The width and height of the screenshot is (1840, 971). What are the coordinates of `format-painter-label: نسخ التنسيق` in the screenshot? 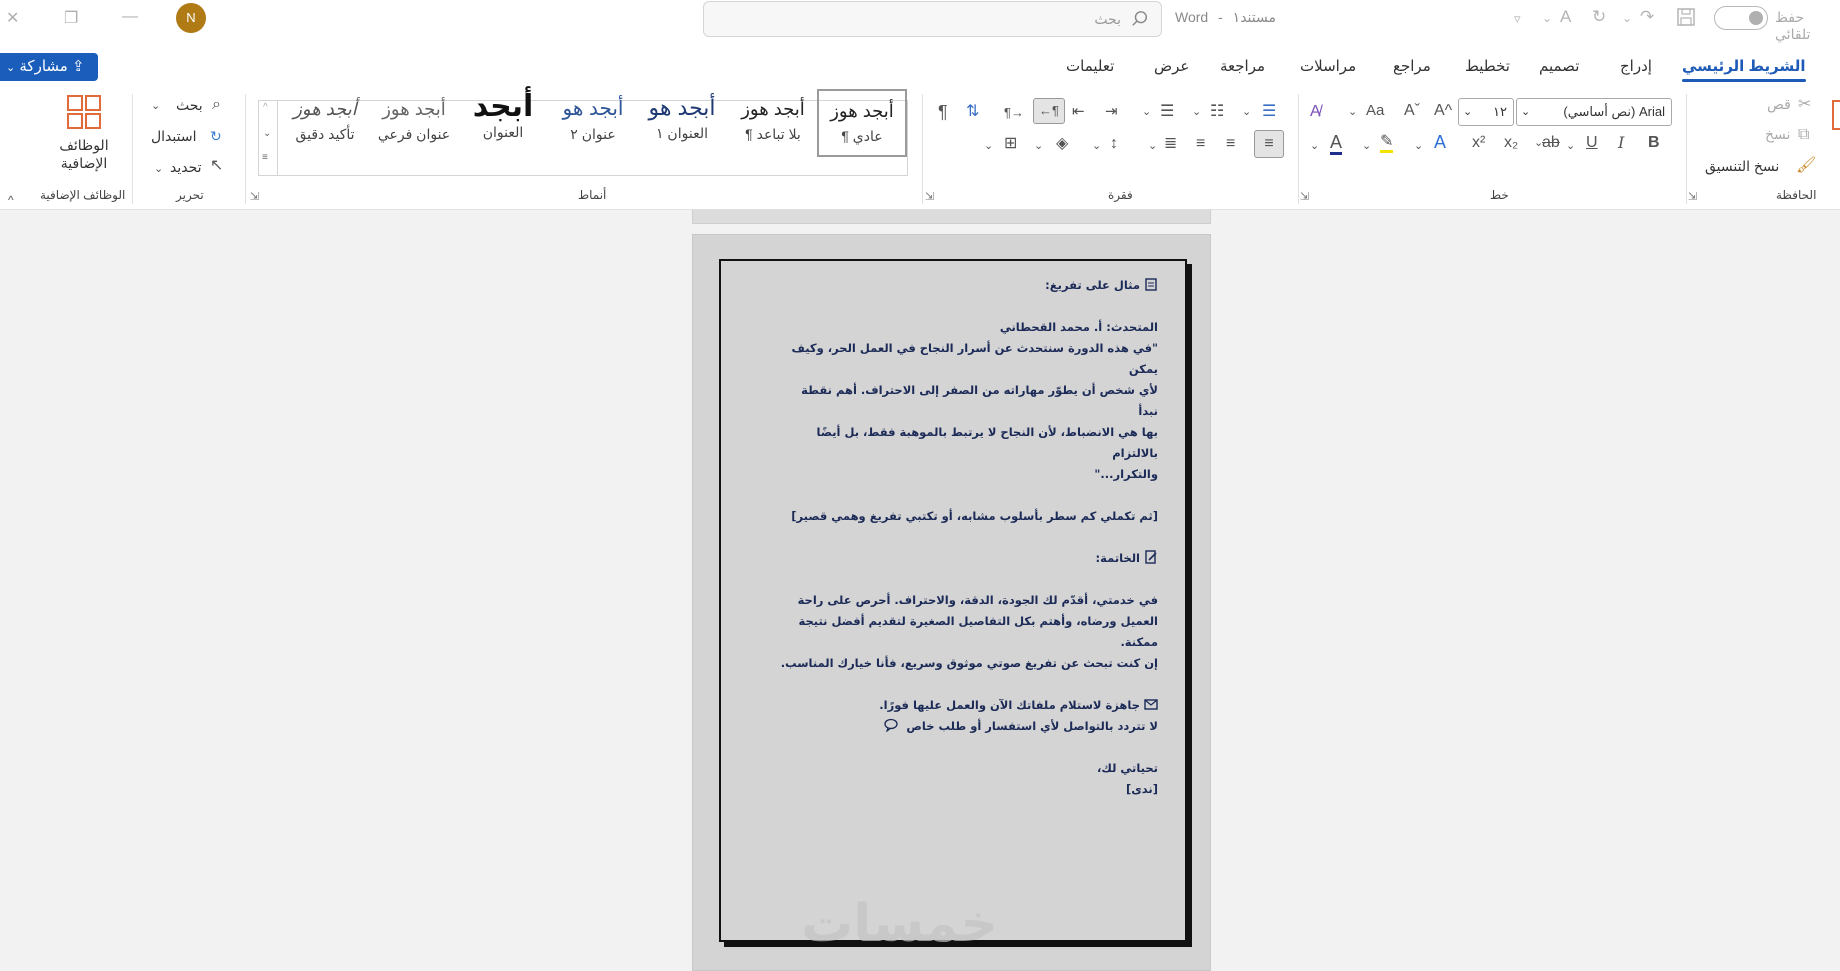 It's located at (1742, 166).